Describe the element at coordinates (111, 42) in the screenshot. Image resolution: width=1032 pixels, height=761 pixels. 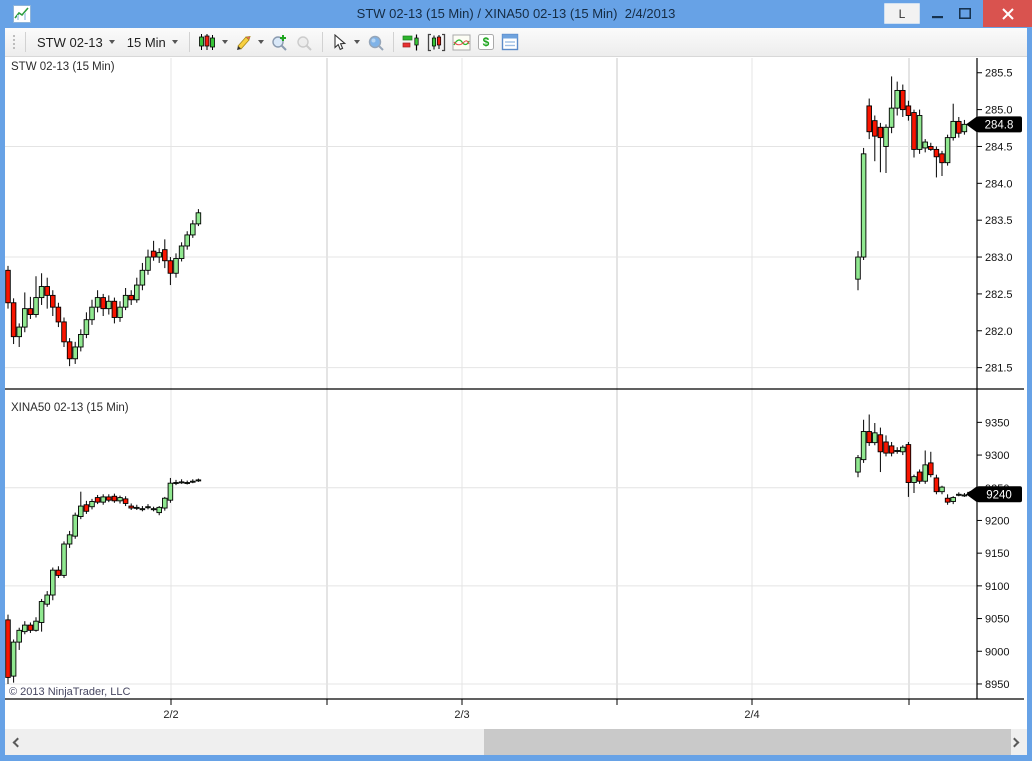
I see `chevron-down-icon` at that location.